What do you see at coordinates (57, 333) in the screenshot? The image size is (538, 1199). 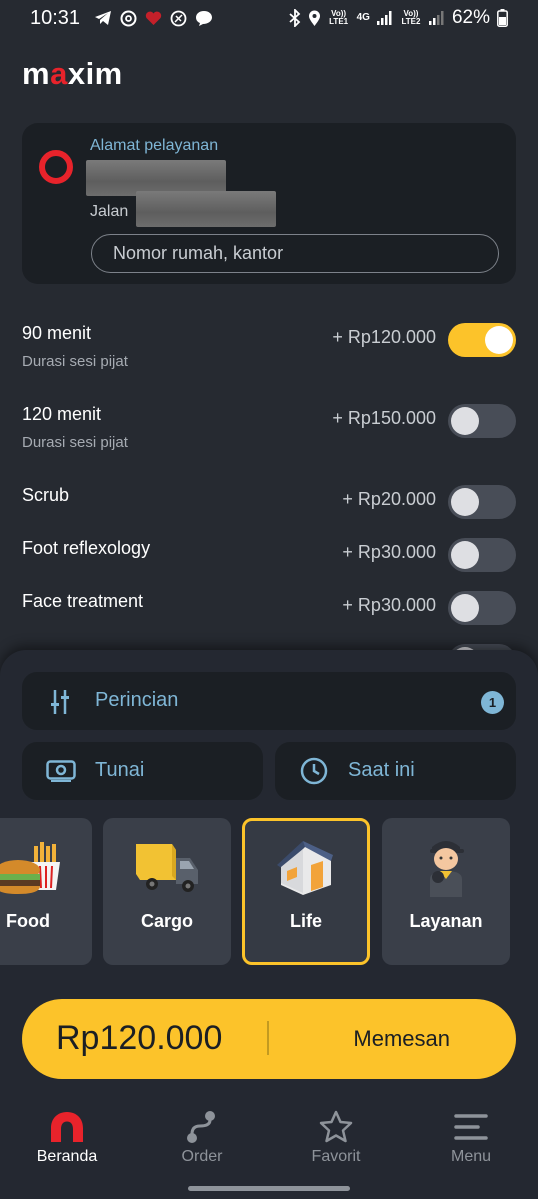 I see `option-title: 90 menit` at bounding box center [57, 333].